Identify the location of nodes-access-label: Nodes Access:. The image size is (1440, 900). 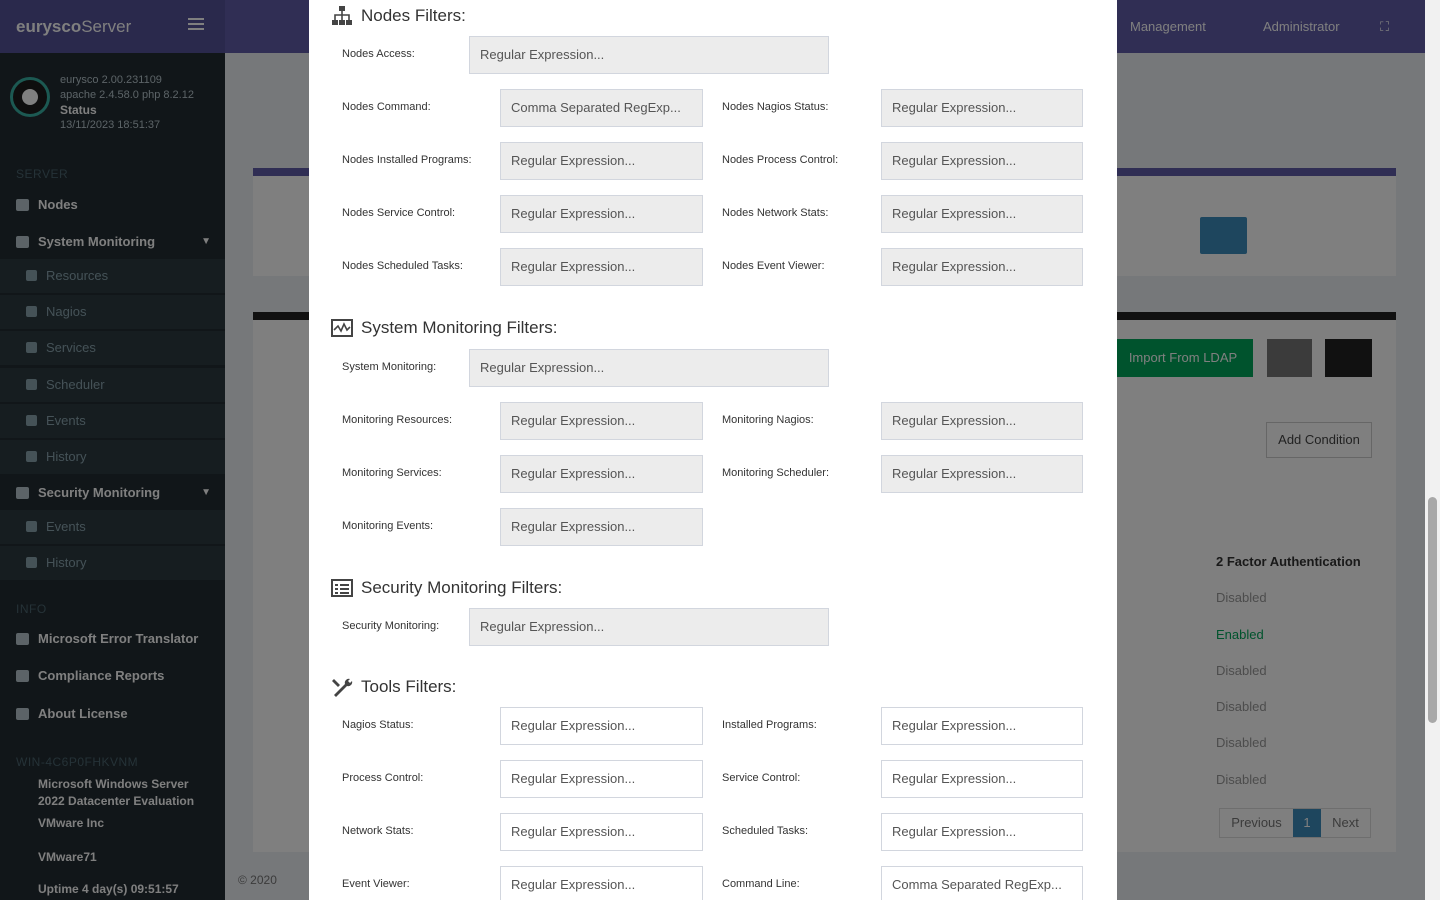
(378, 54).